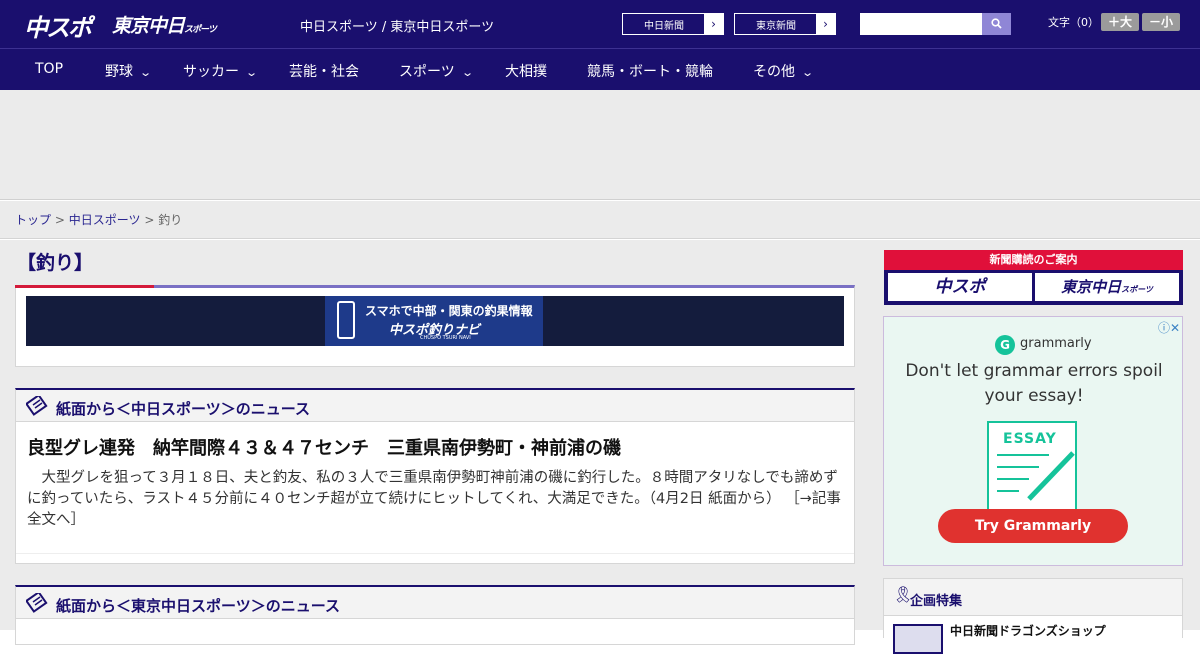 The image size is (1200, 654). Describe the element at coordinates (119, 72) in the screenshot. I see `nav-label: 野球` at that location.